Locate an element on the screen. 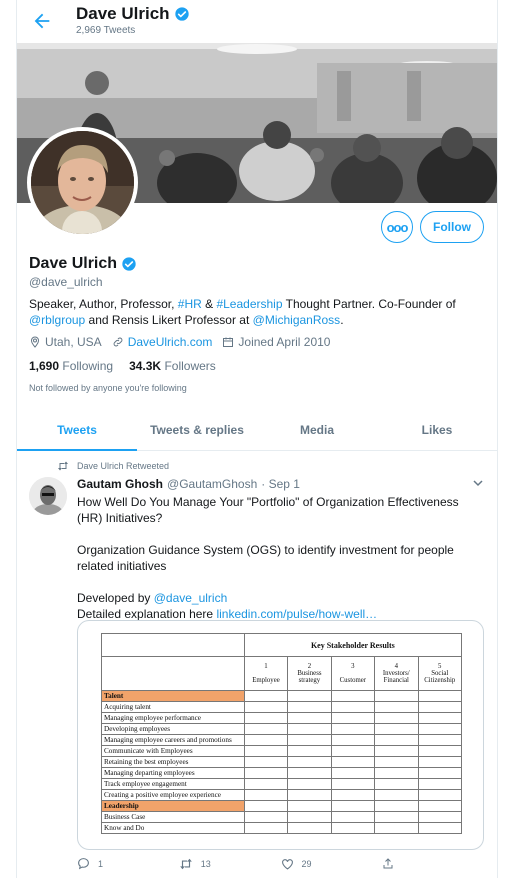  joined-text: Joined April 2010 is located at coordinates (284, 342).